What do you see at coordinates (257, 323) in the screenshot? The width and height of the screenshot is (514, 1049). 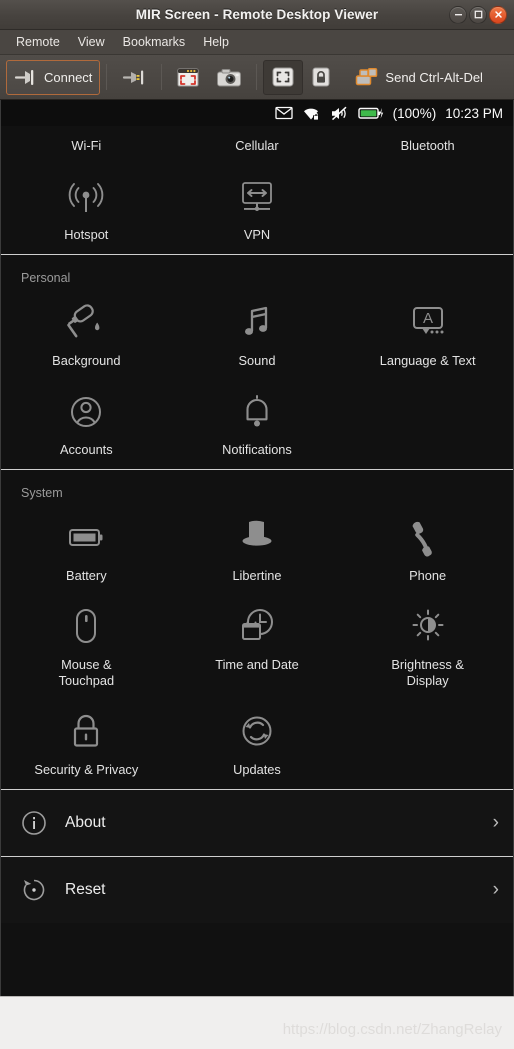 I see `music-note-icon` at bounding box center [257, 323].